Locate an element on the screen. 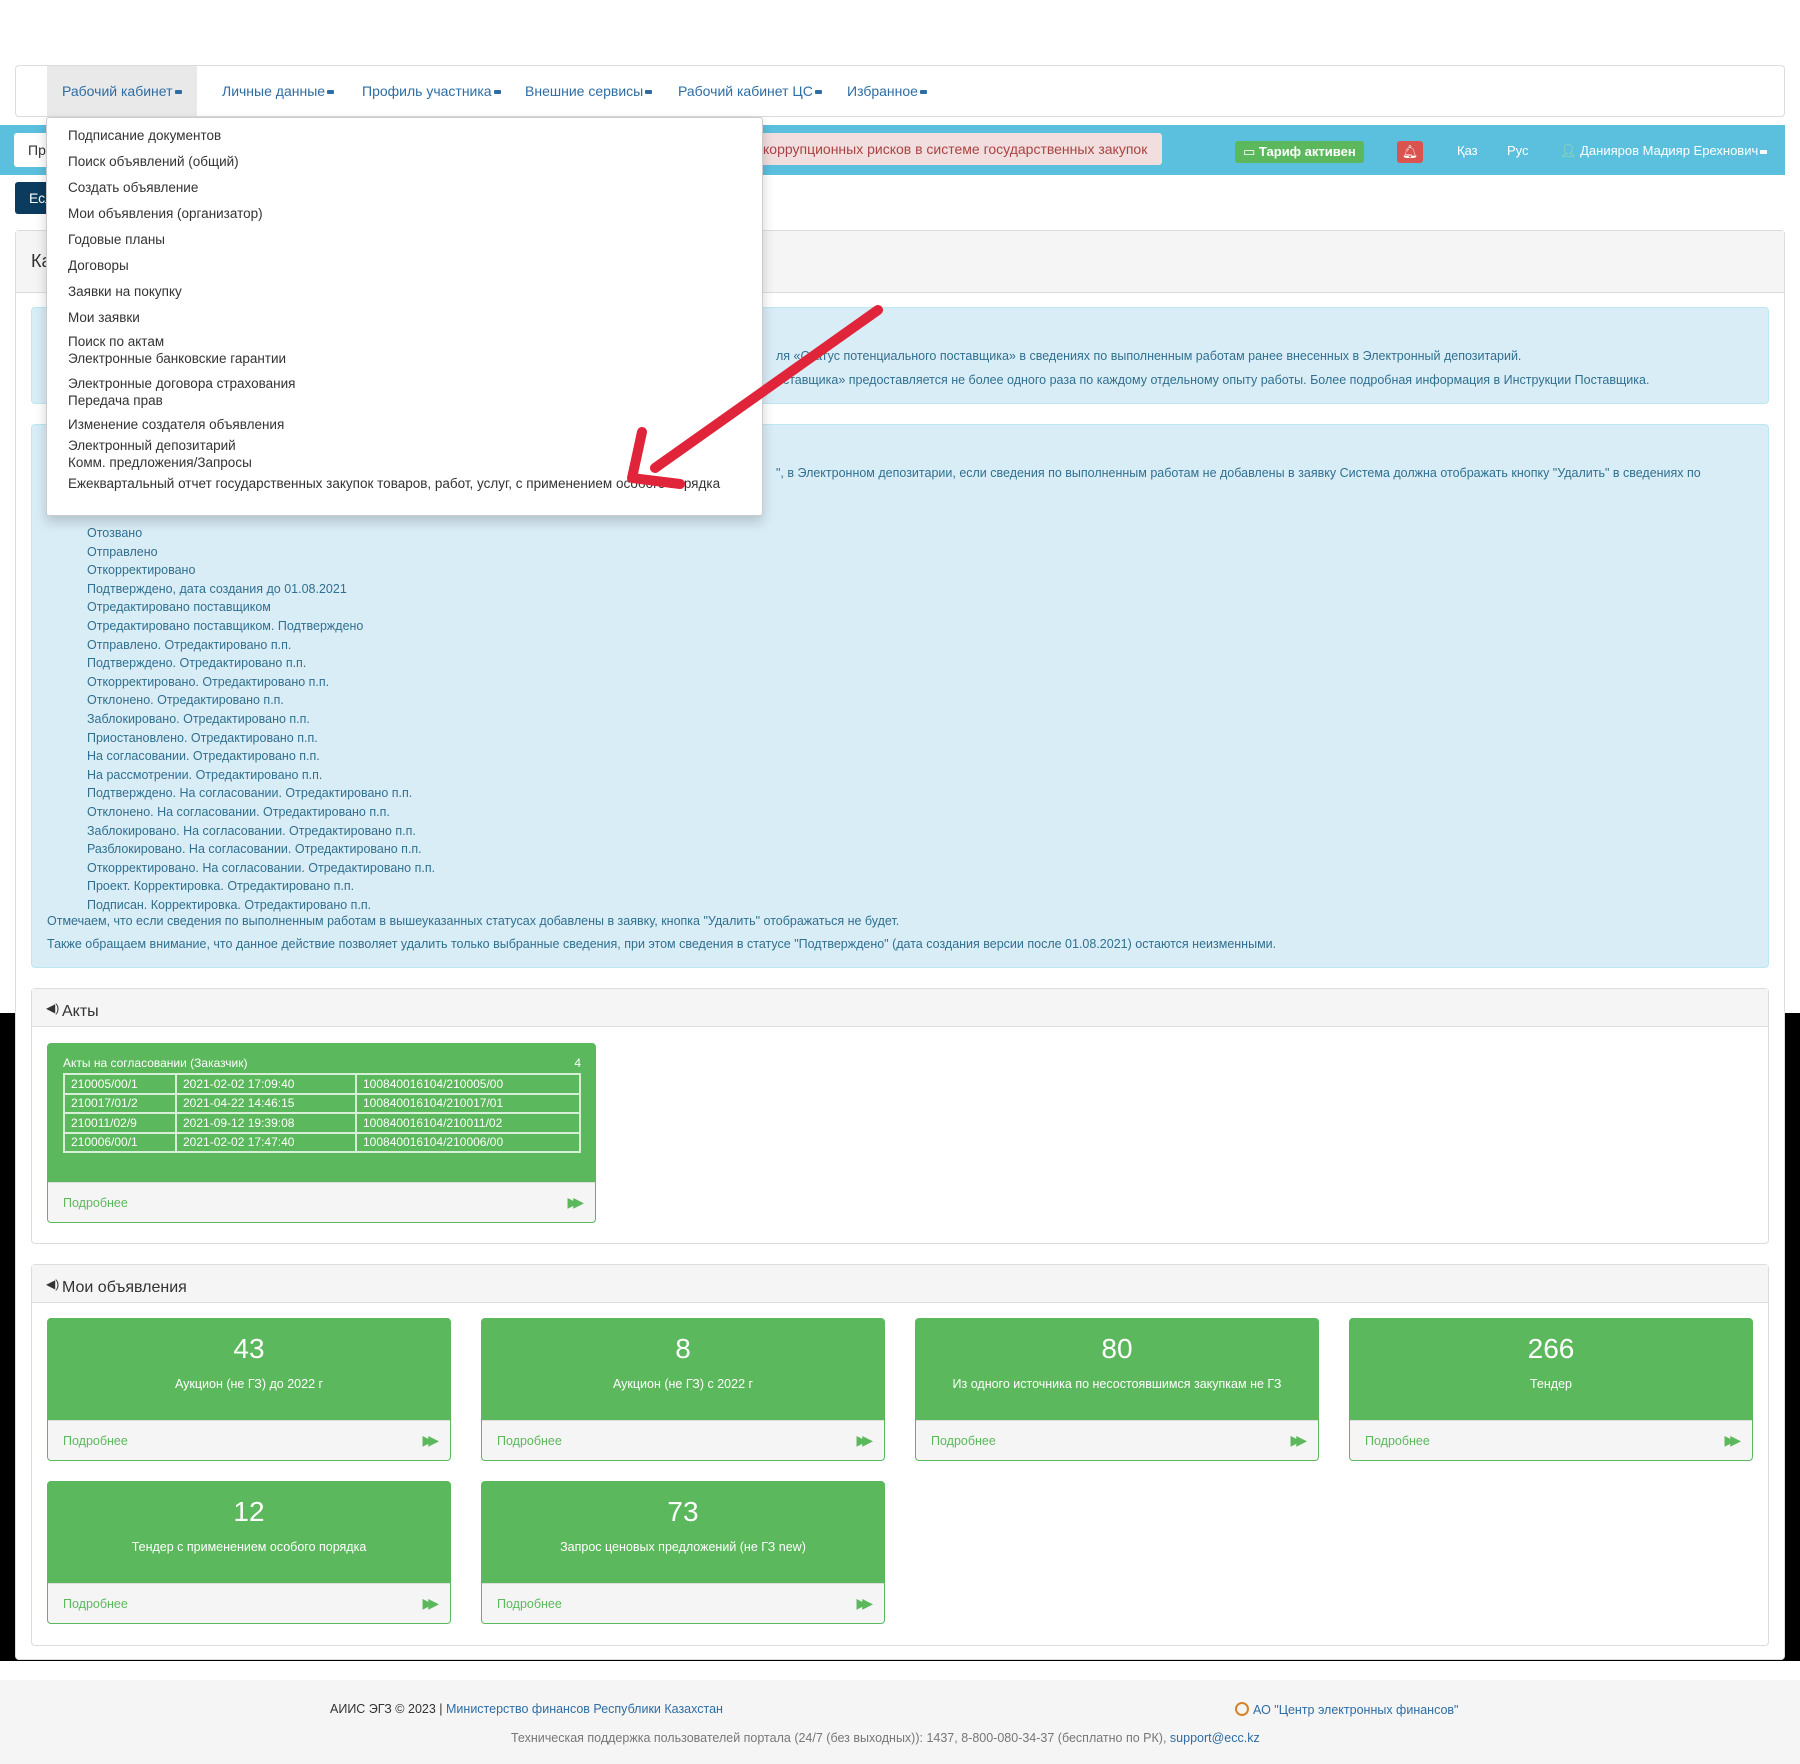  nav-work-cabinet: Рабочий кабинет is located at coordinates (122, 91).